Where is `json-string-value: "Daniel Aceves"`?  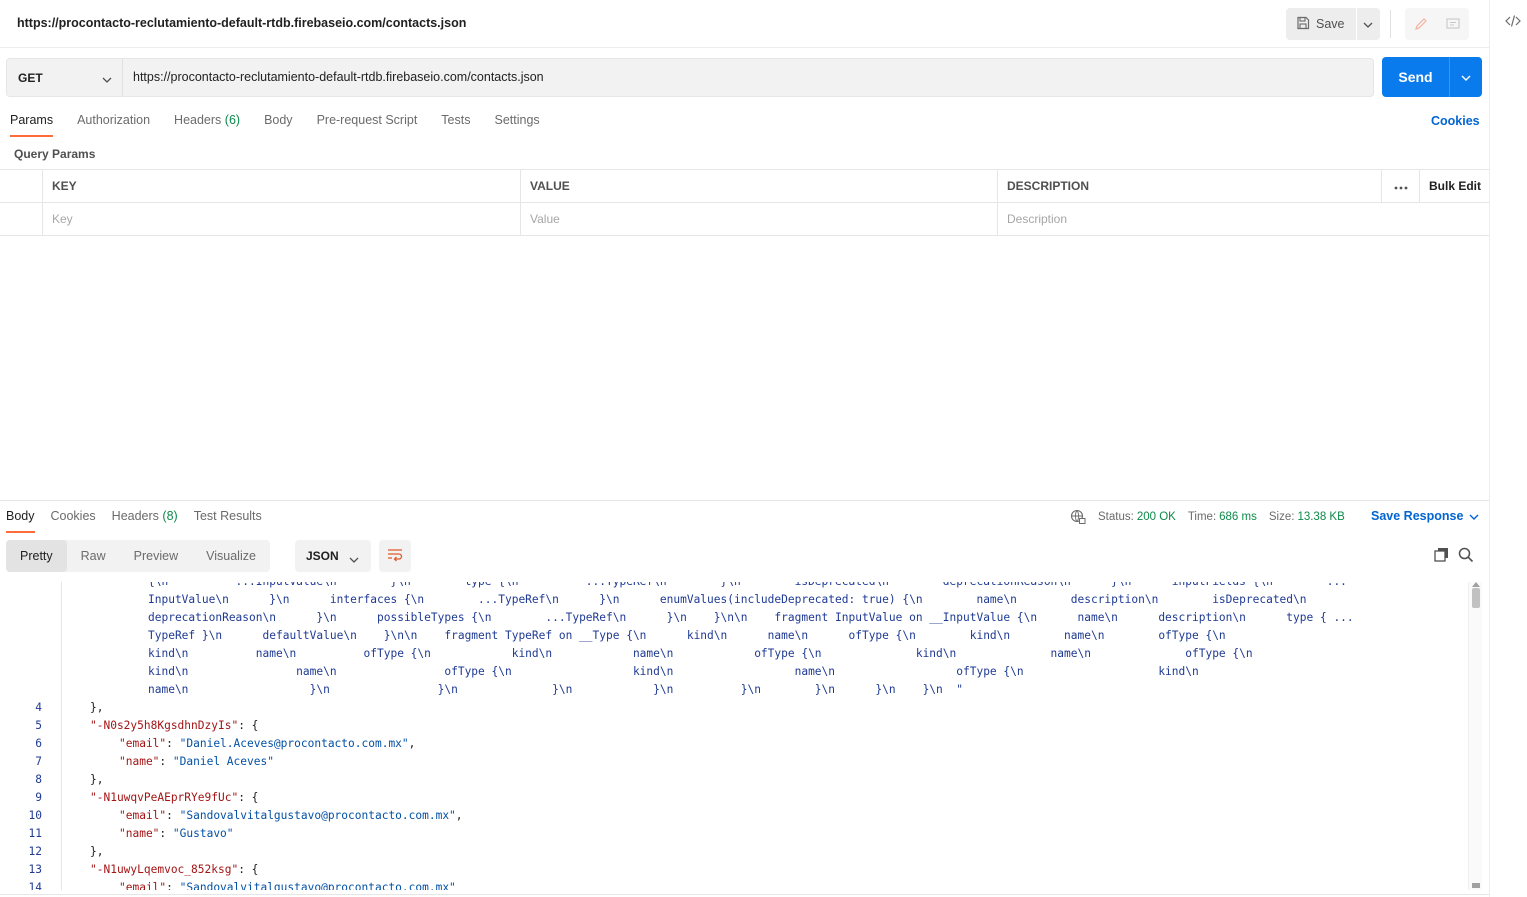
json-string-value: "Daniel Aceves" is located at coordinates (223, 761).